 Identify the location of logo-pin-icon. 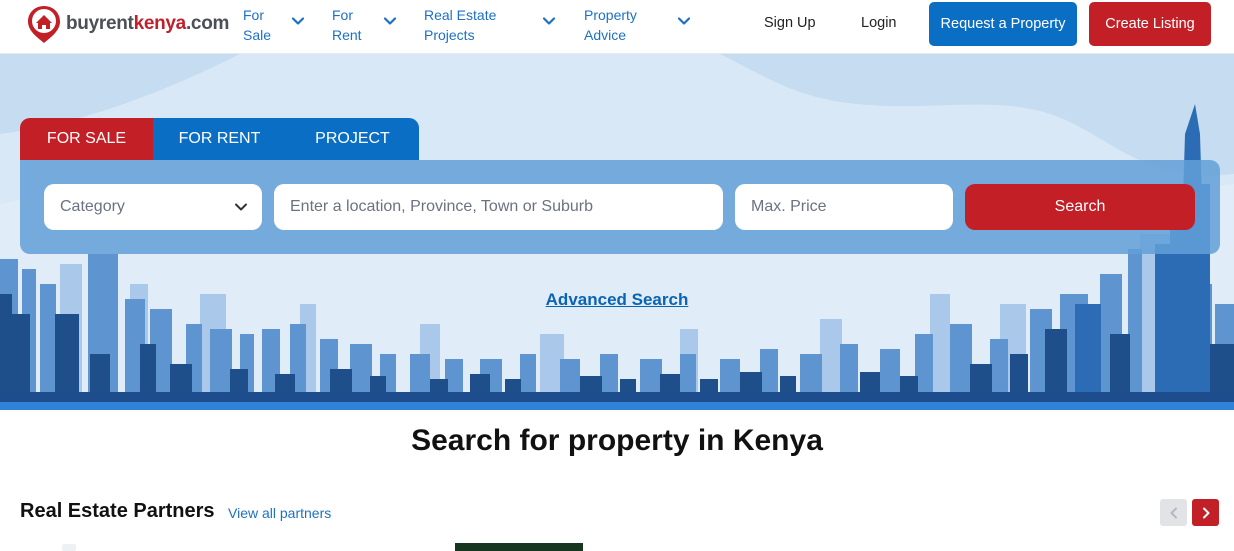
(44, 24).